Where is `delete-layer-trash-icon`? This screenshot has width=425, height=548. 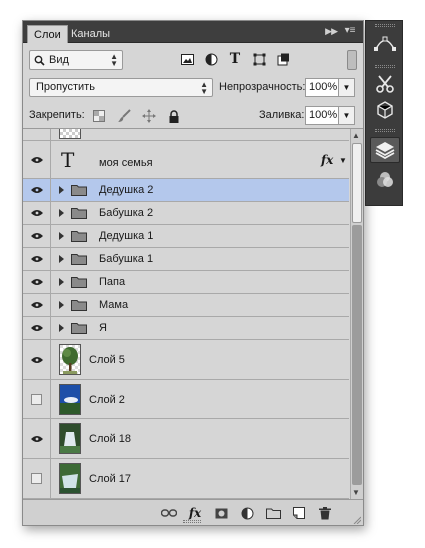
delete-layer-trash-icon is located at coordinates (325, 513).